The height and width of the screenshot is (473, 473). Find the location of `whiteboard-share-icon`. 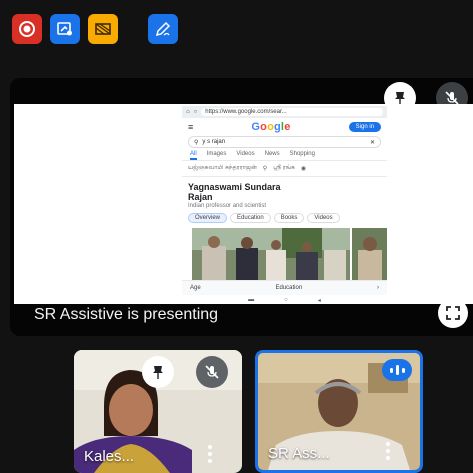

whiteboard-share-icon is located at coordinates (64, 29).